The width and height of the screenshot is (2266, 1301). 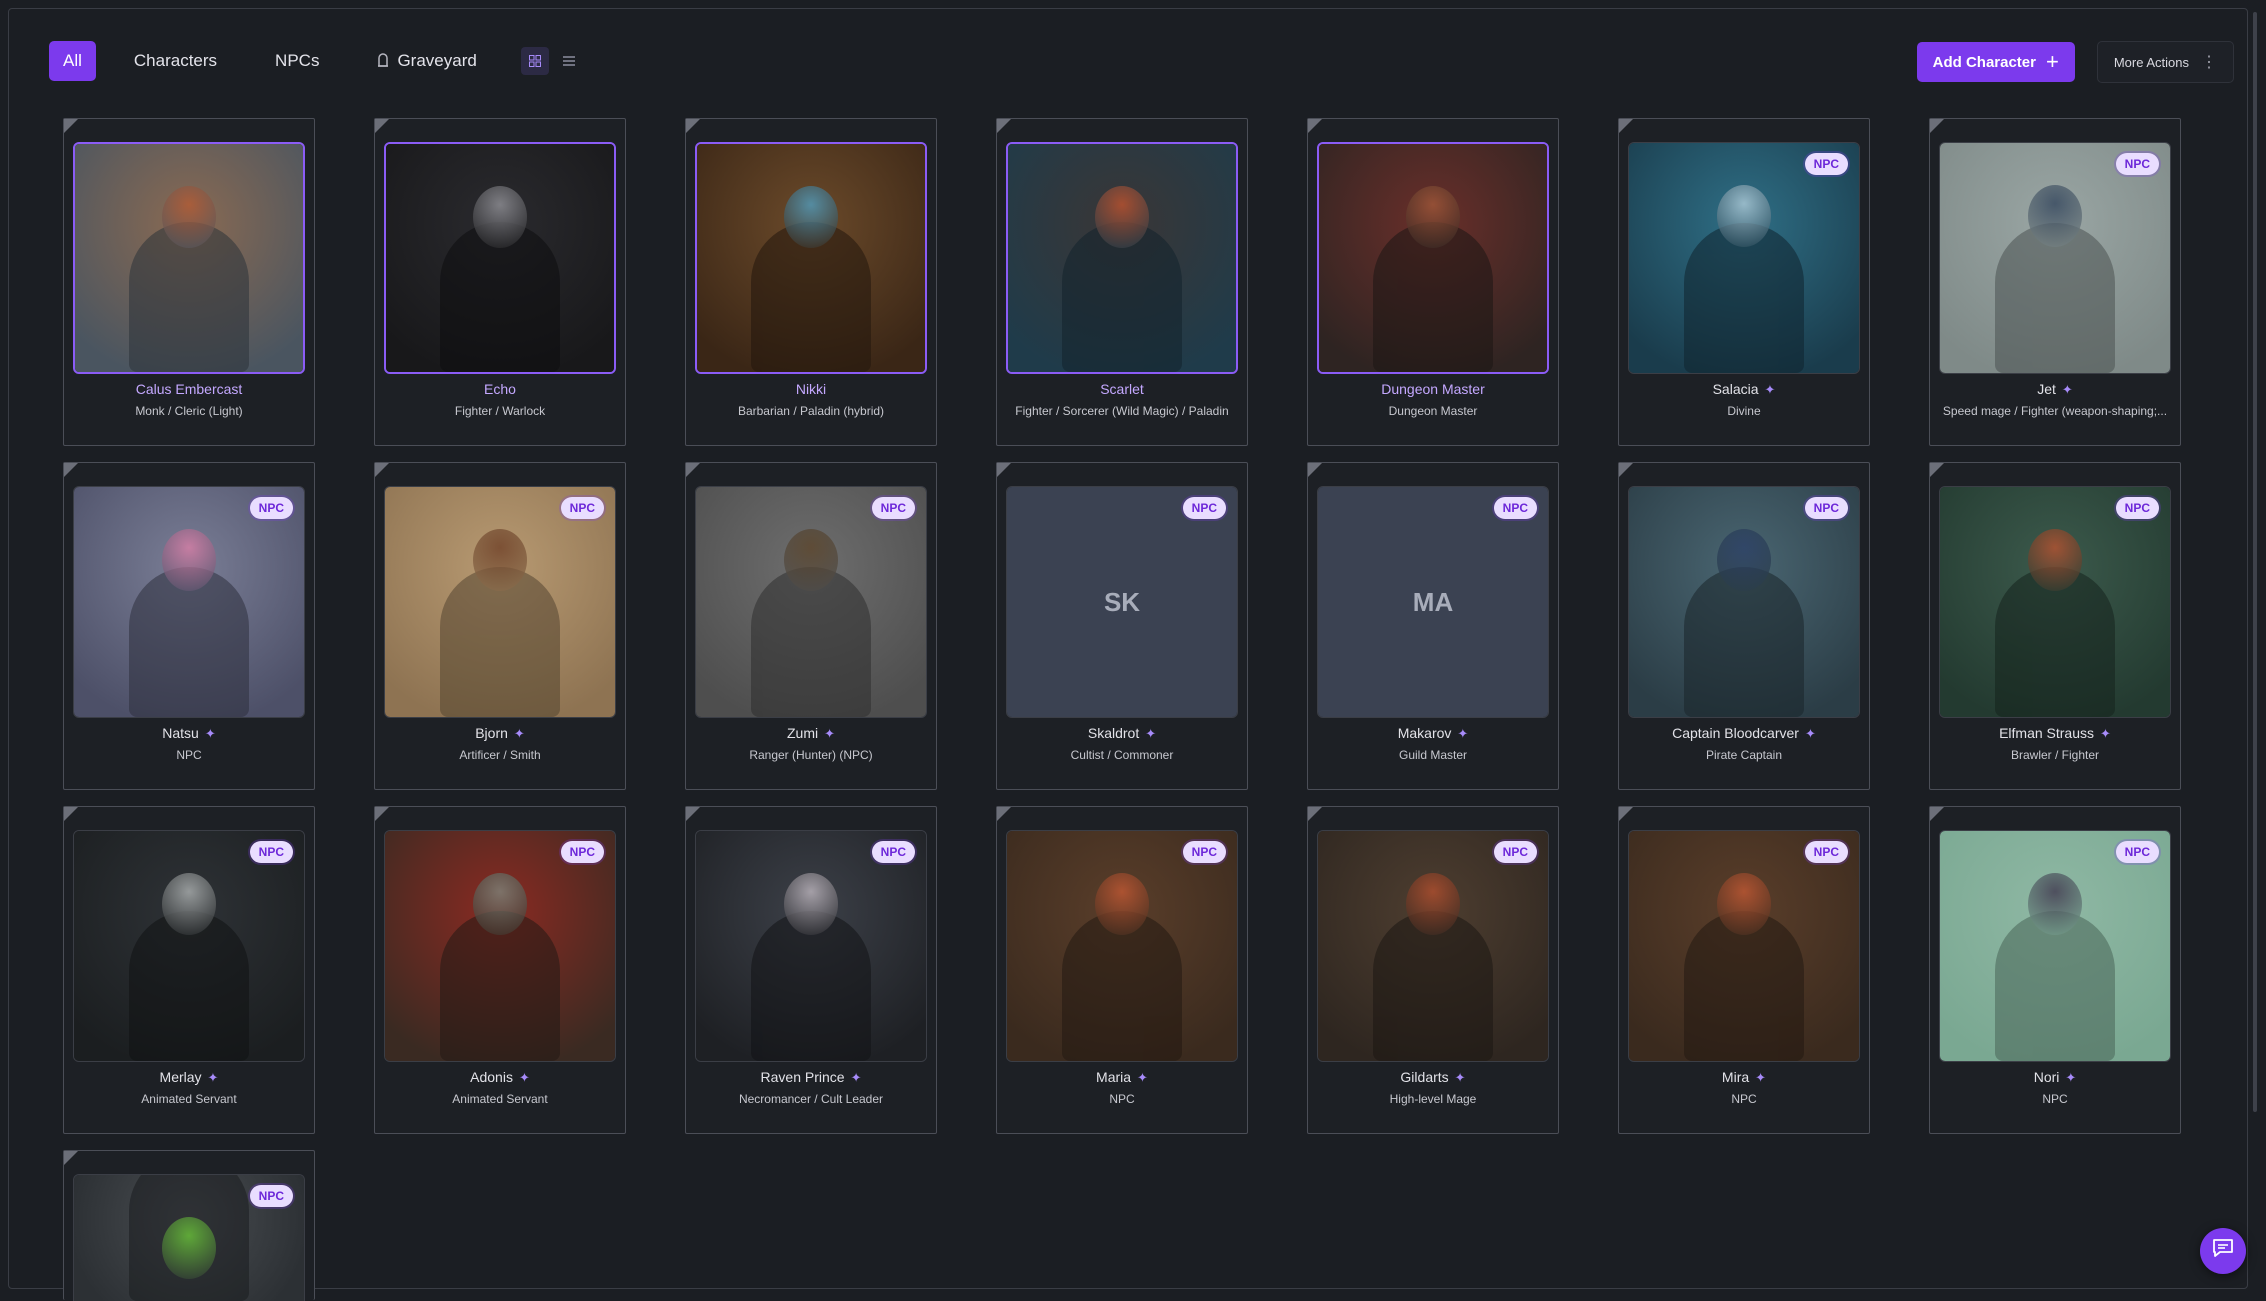 I want to click on character-class: Necromancer / Cult Leader, so click(x=811, y=1099).